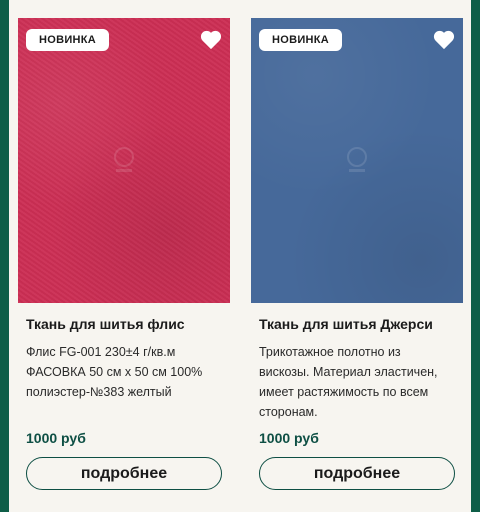 Image resolution: width=480 pixels, height=512 pixels. What do you see at coordinates (114, 372) in the screenshot?
I see `description-line: ФАСОВКА 50 см х 50 см 100%` at bounding box center [114, 372].